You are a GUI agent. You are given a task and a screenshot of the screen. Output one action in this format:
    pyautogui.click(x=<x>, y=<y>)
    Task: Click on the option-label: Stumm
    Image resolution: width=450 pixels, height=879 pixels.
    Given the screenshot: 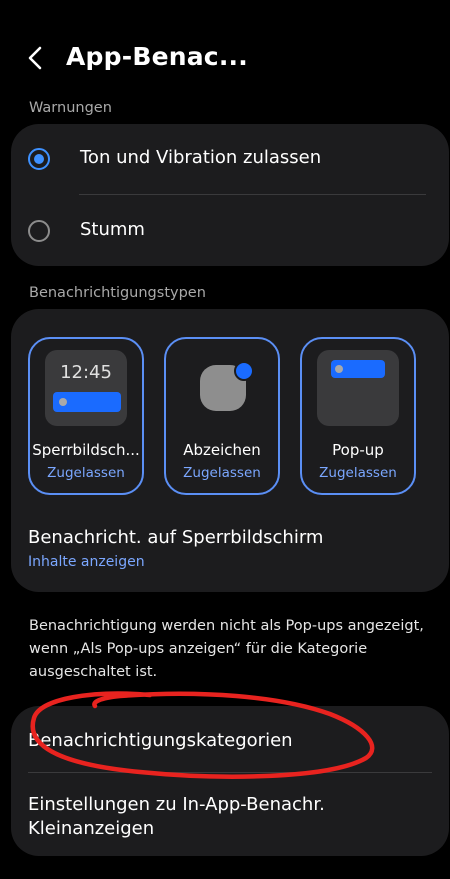 What is the action you would take?
    pyautogui.click(x=112, y=229)
    